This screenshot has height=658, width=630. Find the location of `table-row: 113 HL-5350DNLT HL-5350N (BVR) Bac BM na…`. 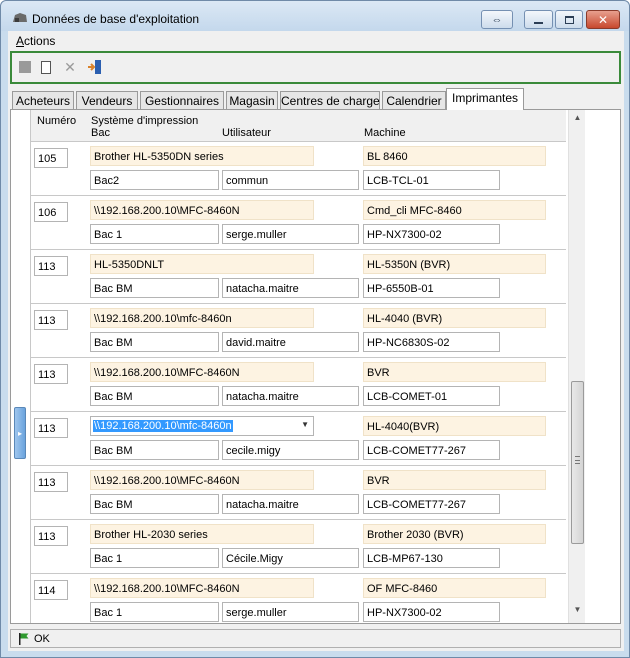

table-row: 113 HL-5350DNLT HL-5350N (BVR) Bac BM na… is located at coordinates (298, 277).